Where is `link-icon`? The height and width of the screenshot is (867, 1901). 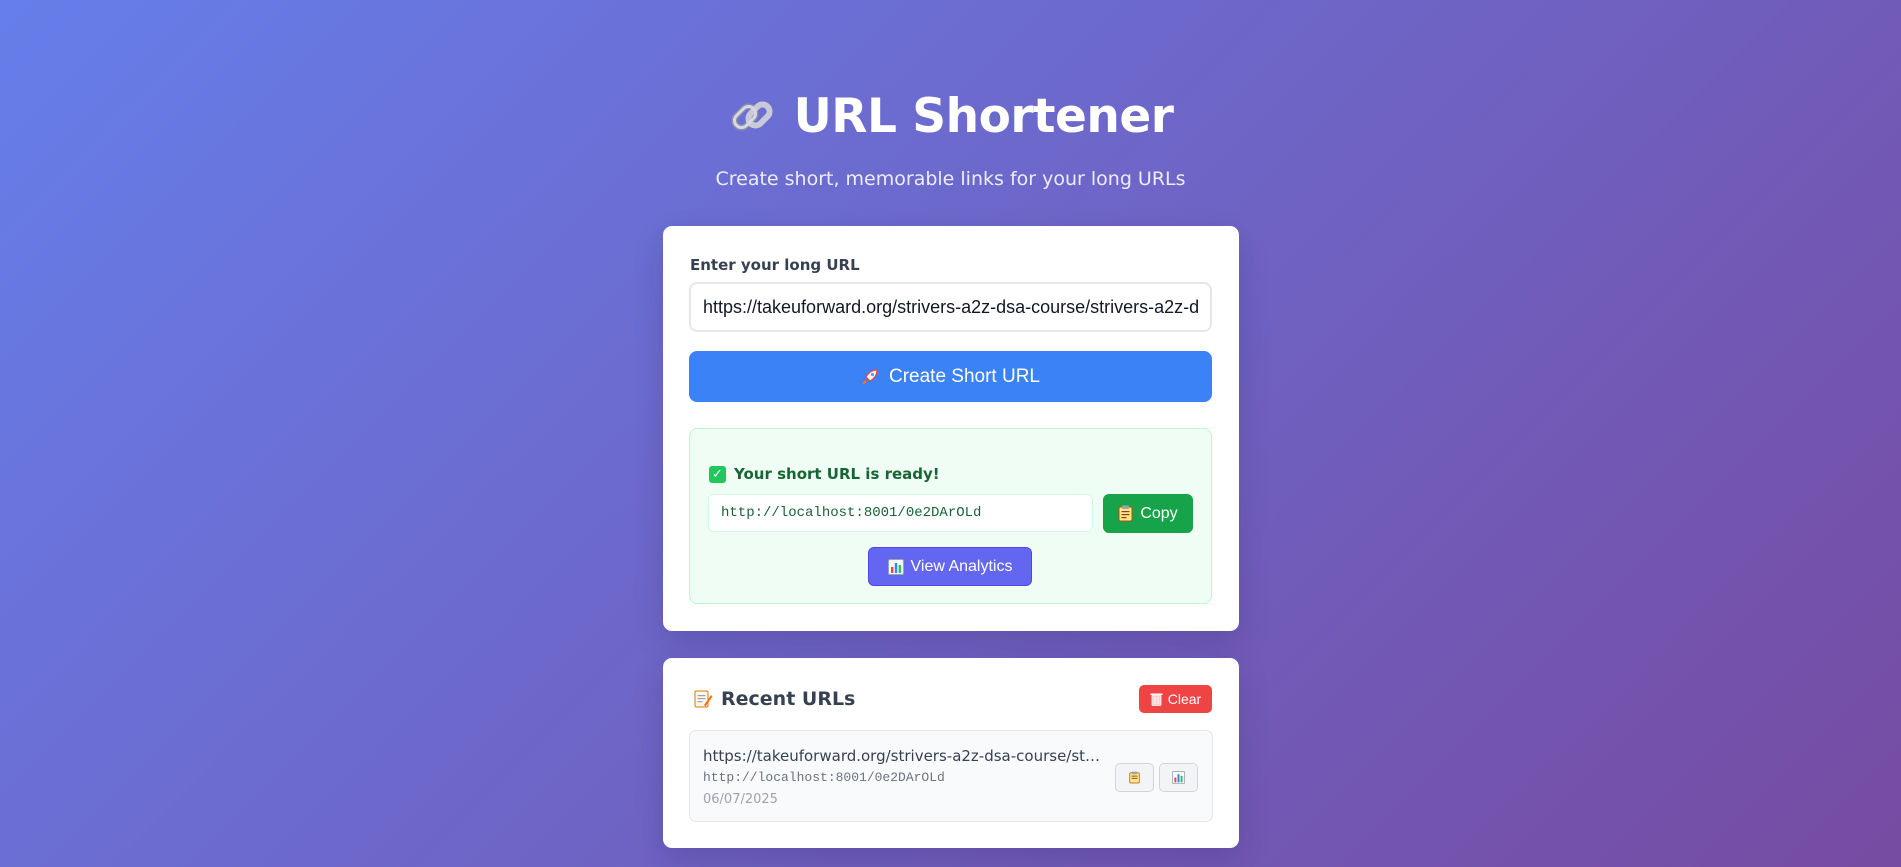 link-icon is located at coordinates (752, 116).